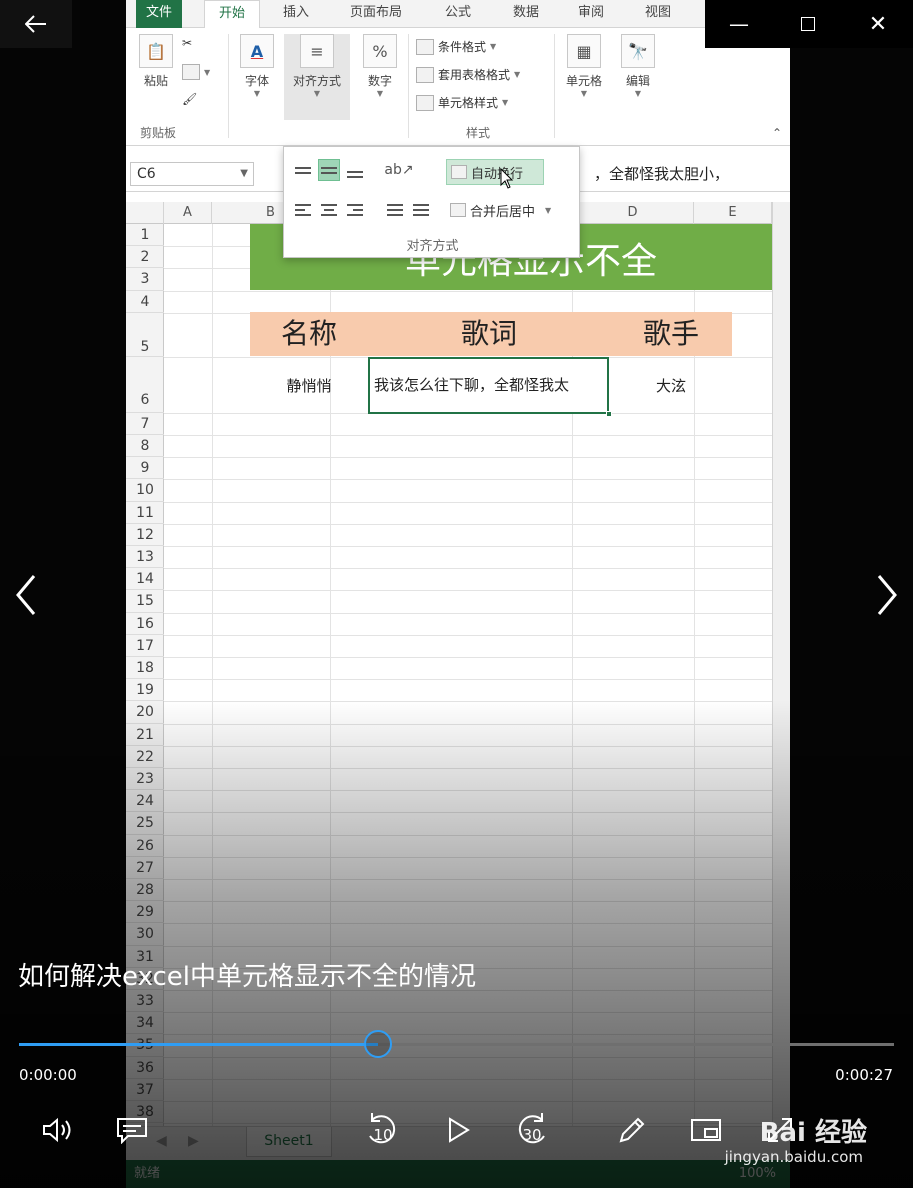  I want to click on column-header-a: A, so click(188, 213).